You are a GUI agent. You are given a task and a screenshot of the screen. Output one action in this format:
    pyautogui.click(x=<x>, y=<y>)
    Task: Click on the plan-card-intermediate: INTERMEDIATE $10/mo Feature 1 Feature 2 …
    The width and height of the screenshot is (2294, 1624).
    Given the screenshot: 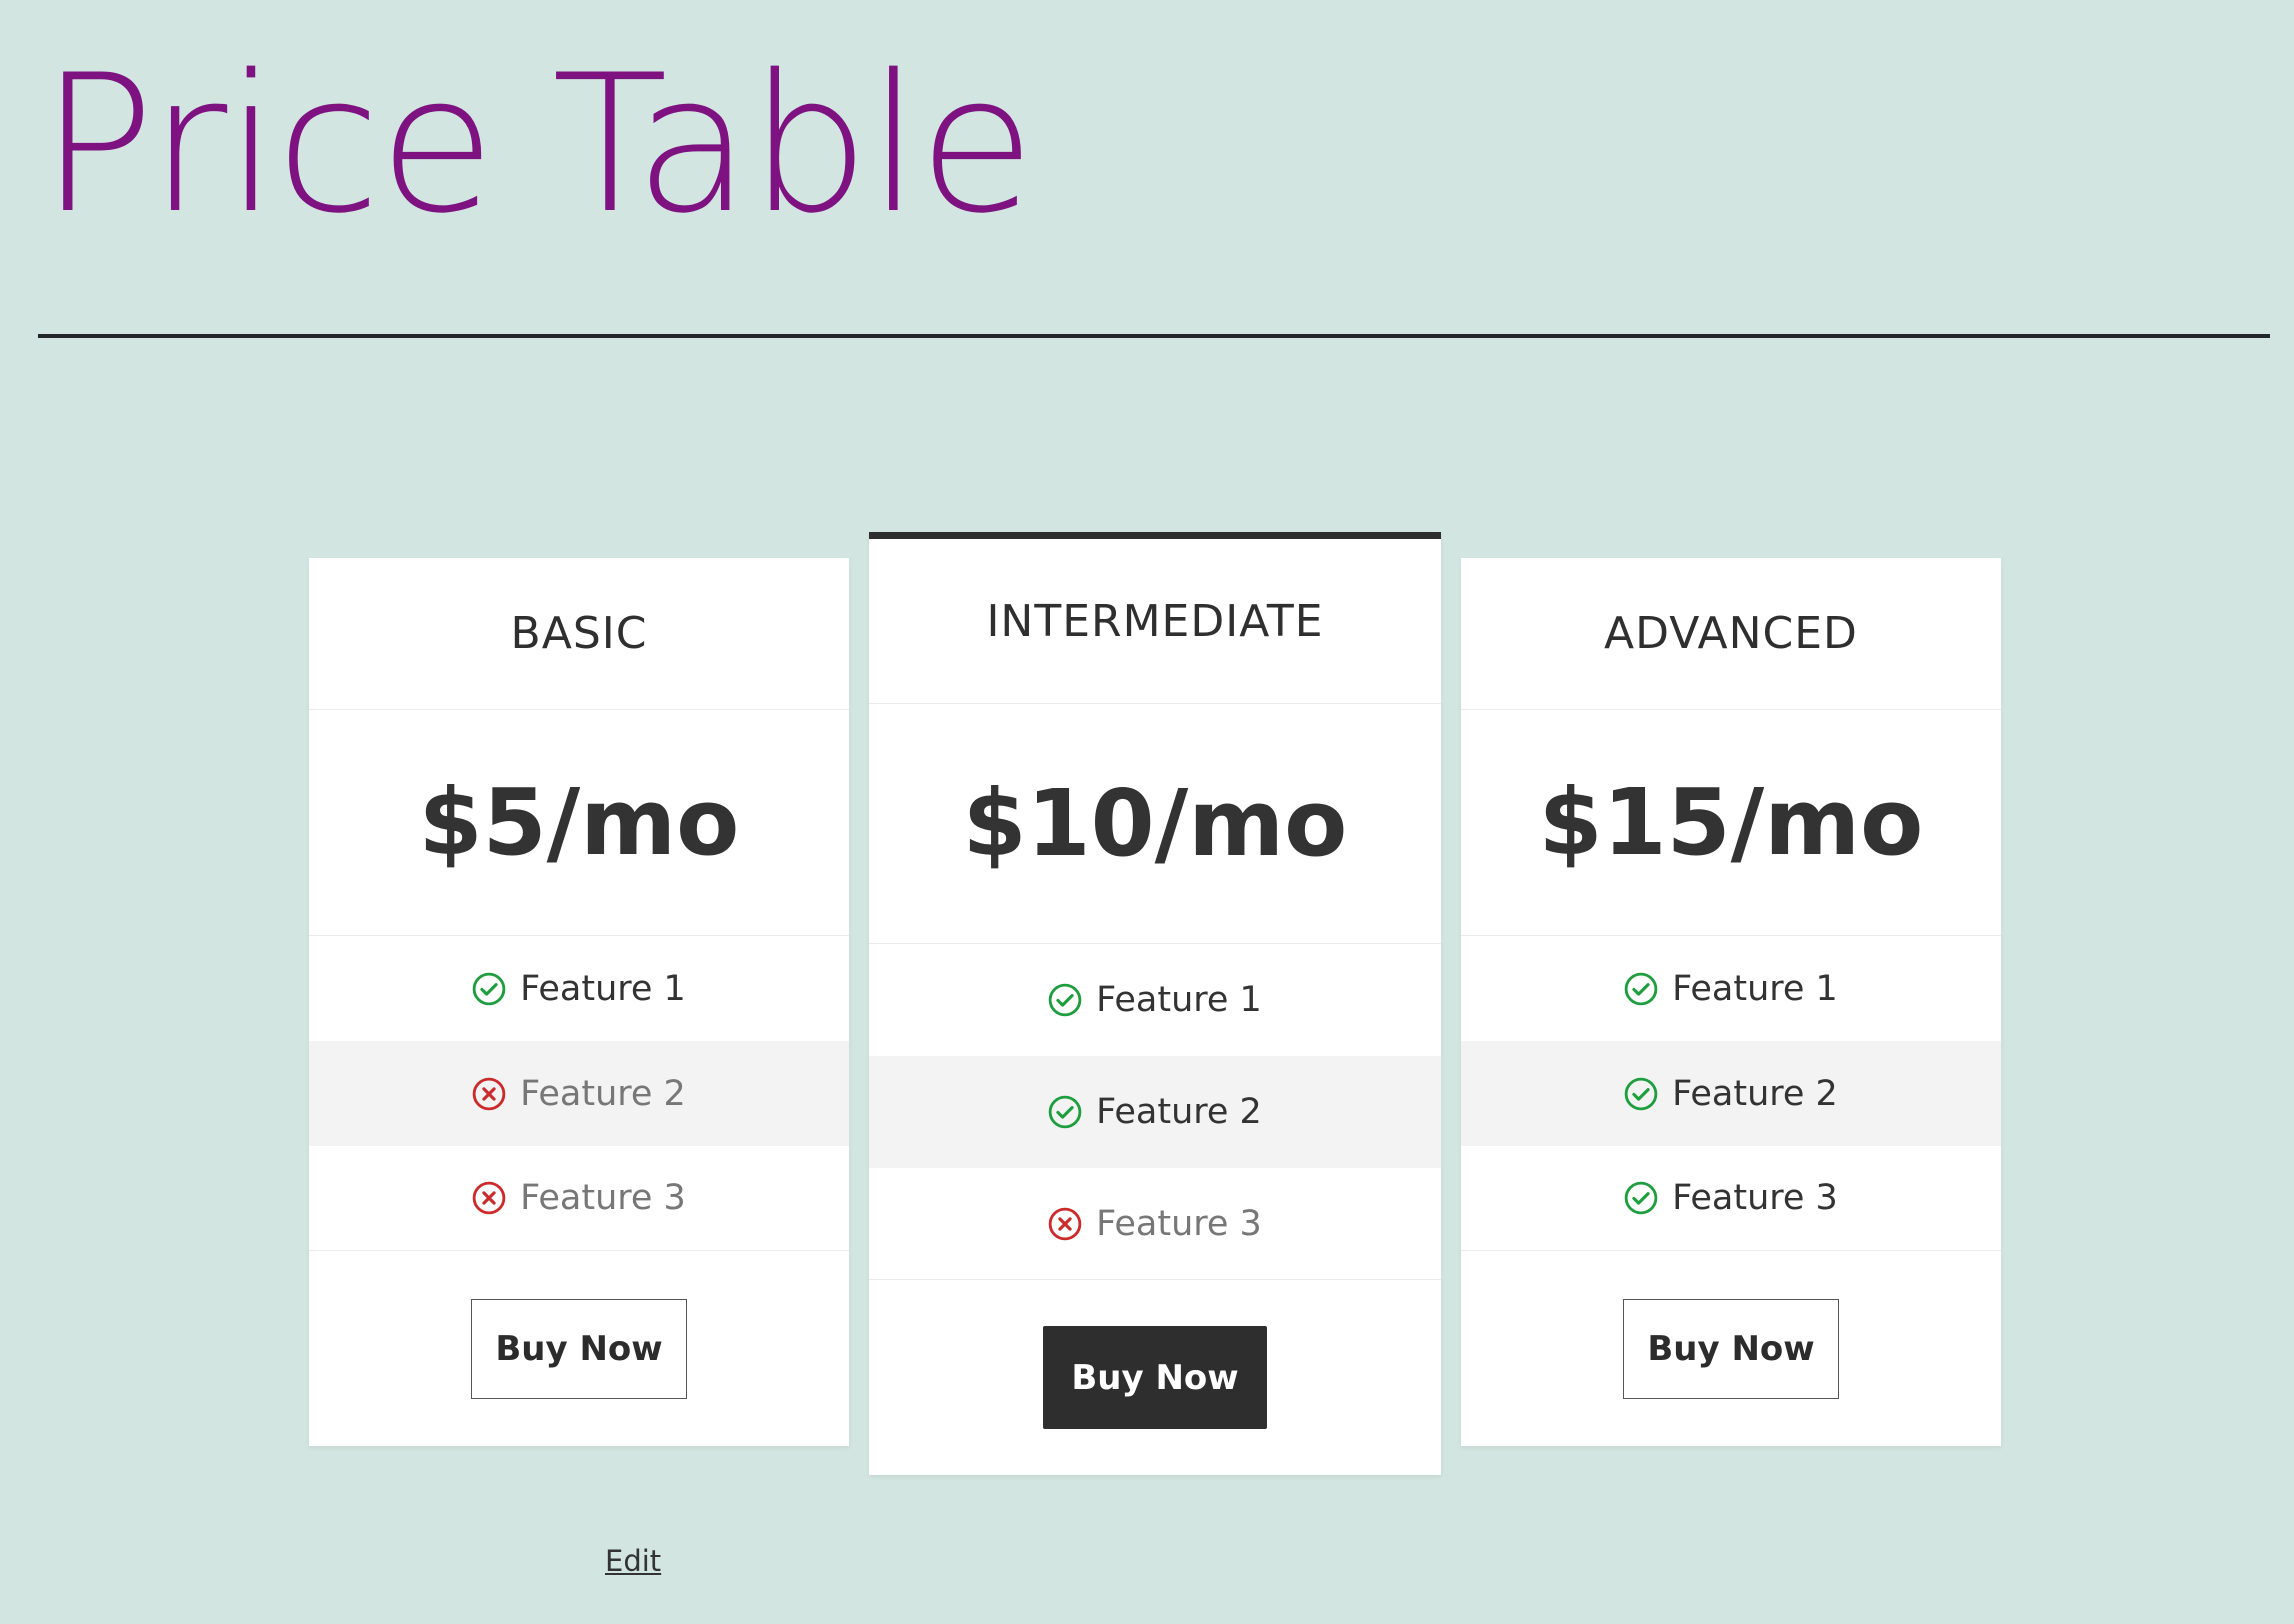 What is the action you would take?
    pyautogui.click(x=1155, y=1003)
    